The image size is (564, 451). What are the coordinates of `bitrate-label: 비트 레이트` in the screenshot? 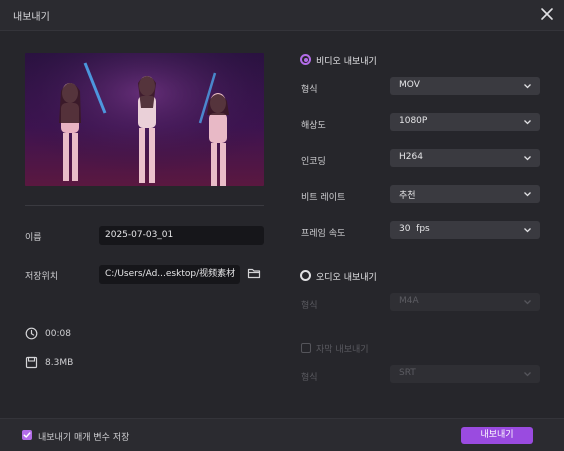 It's located at (323, 198).